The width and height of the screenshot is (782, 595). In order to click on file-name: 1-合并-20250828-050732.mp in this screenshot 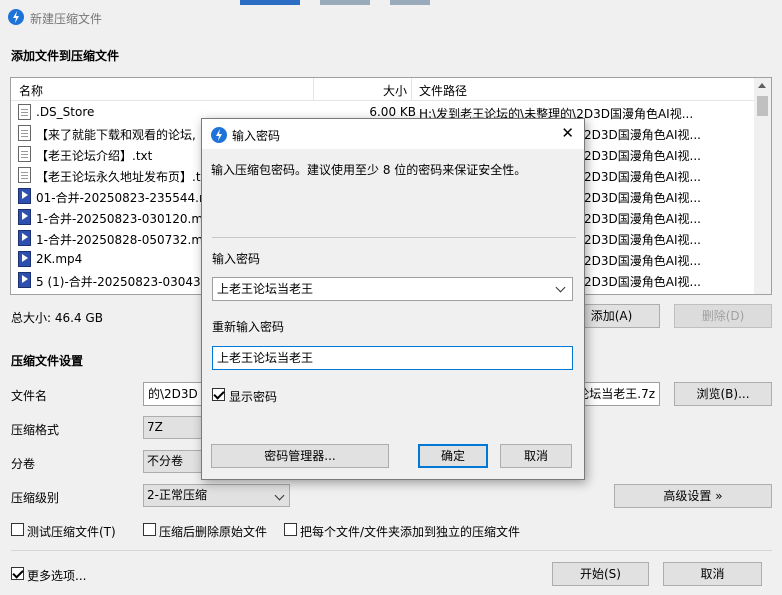, I will do `click(123, 240)`.